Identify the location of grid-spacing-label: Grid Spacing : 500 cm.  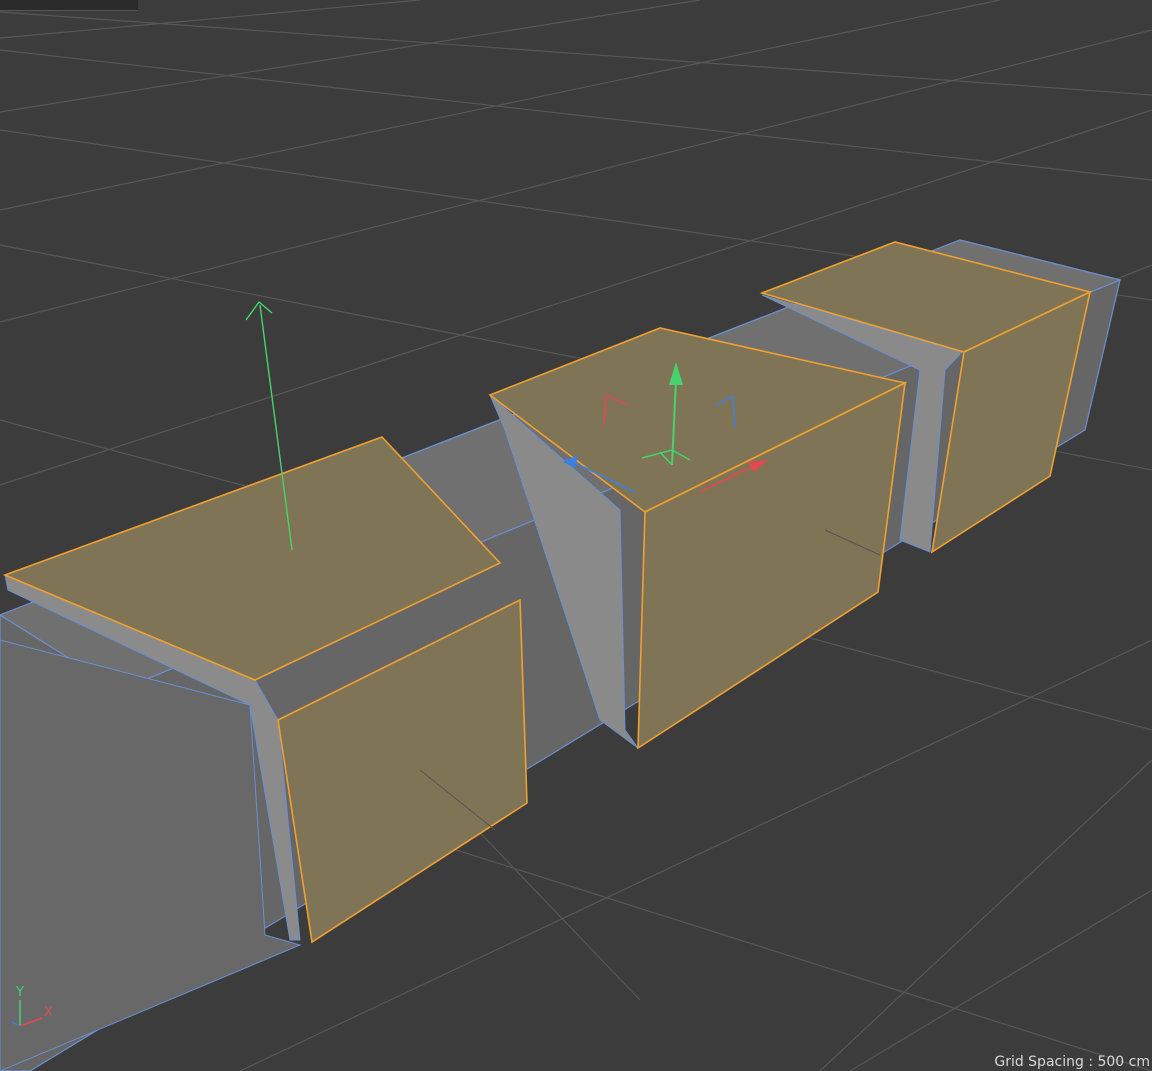
(1072, 1062).